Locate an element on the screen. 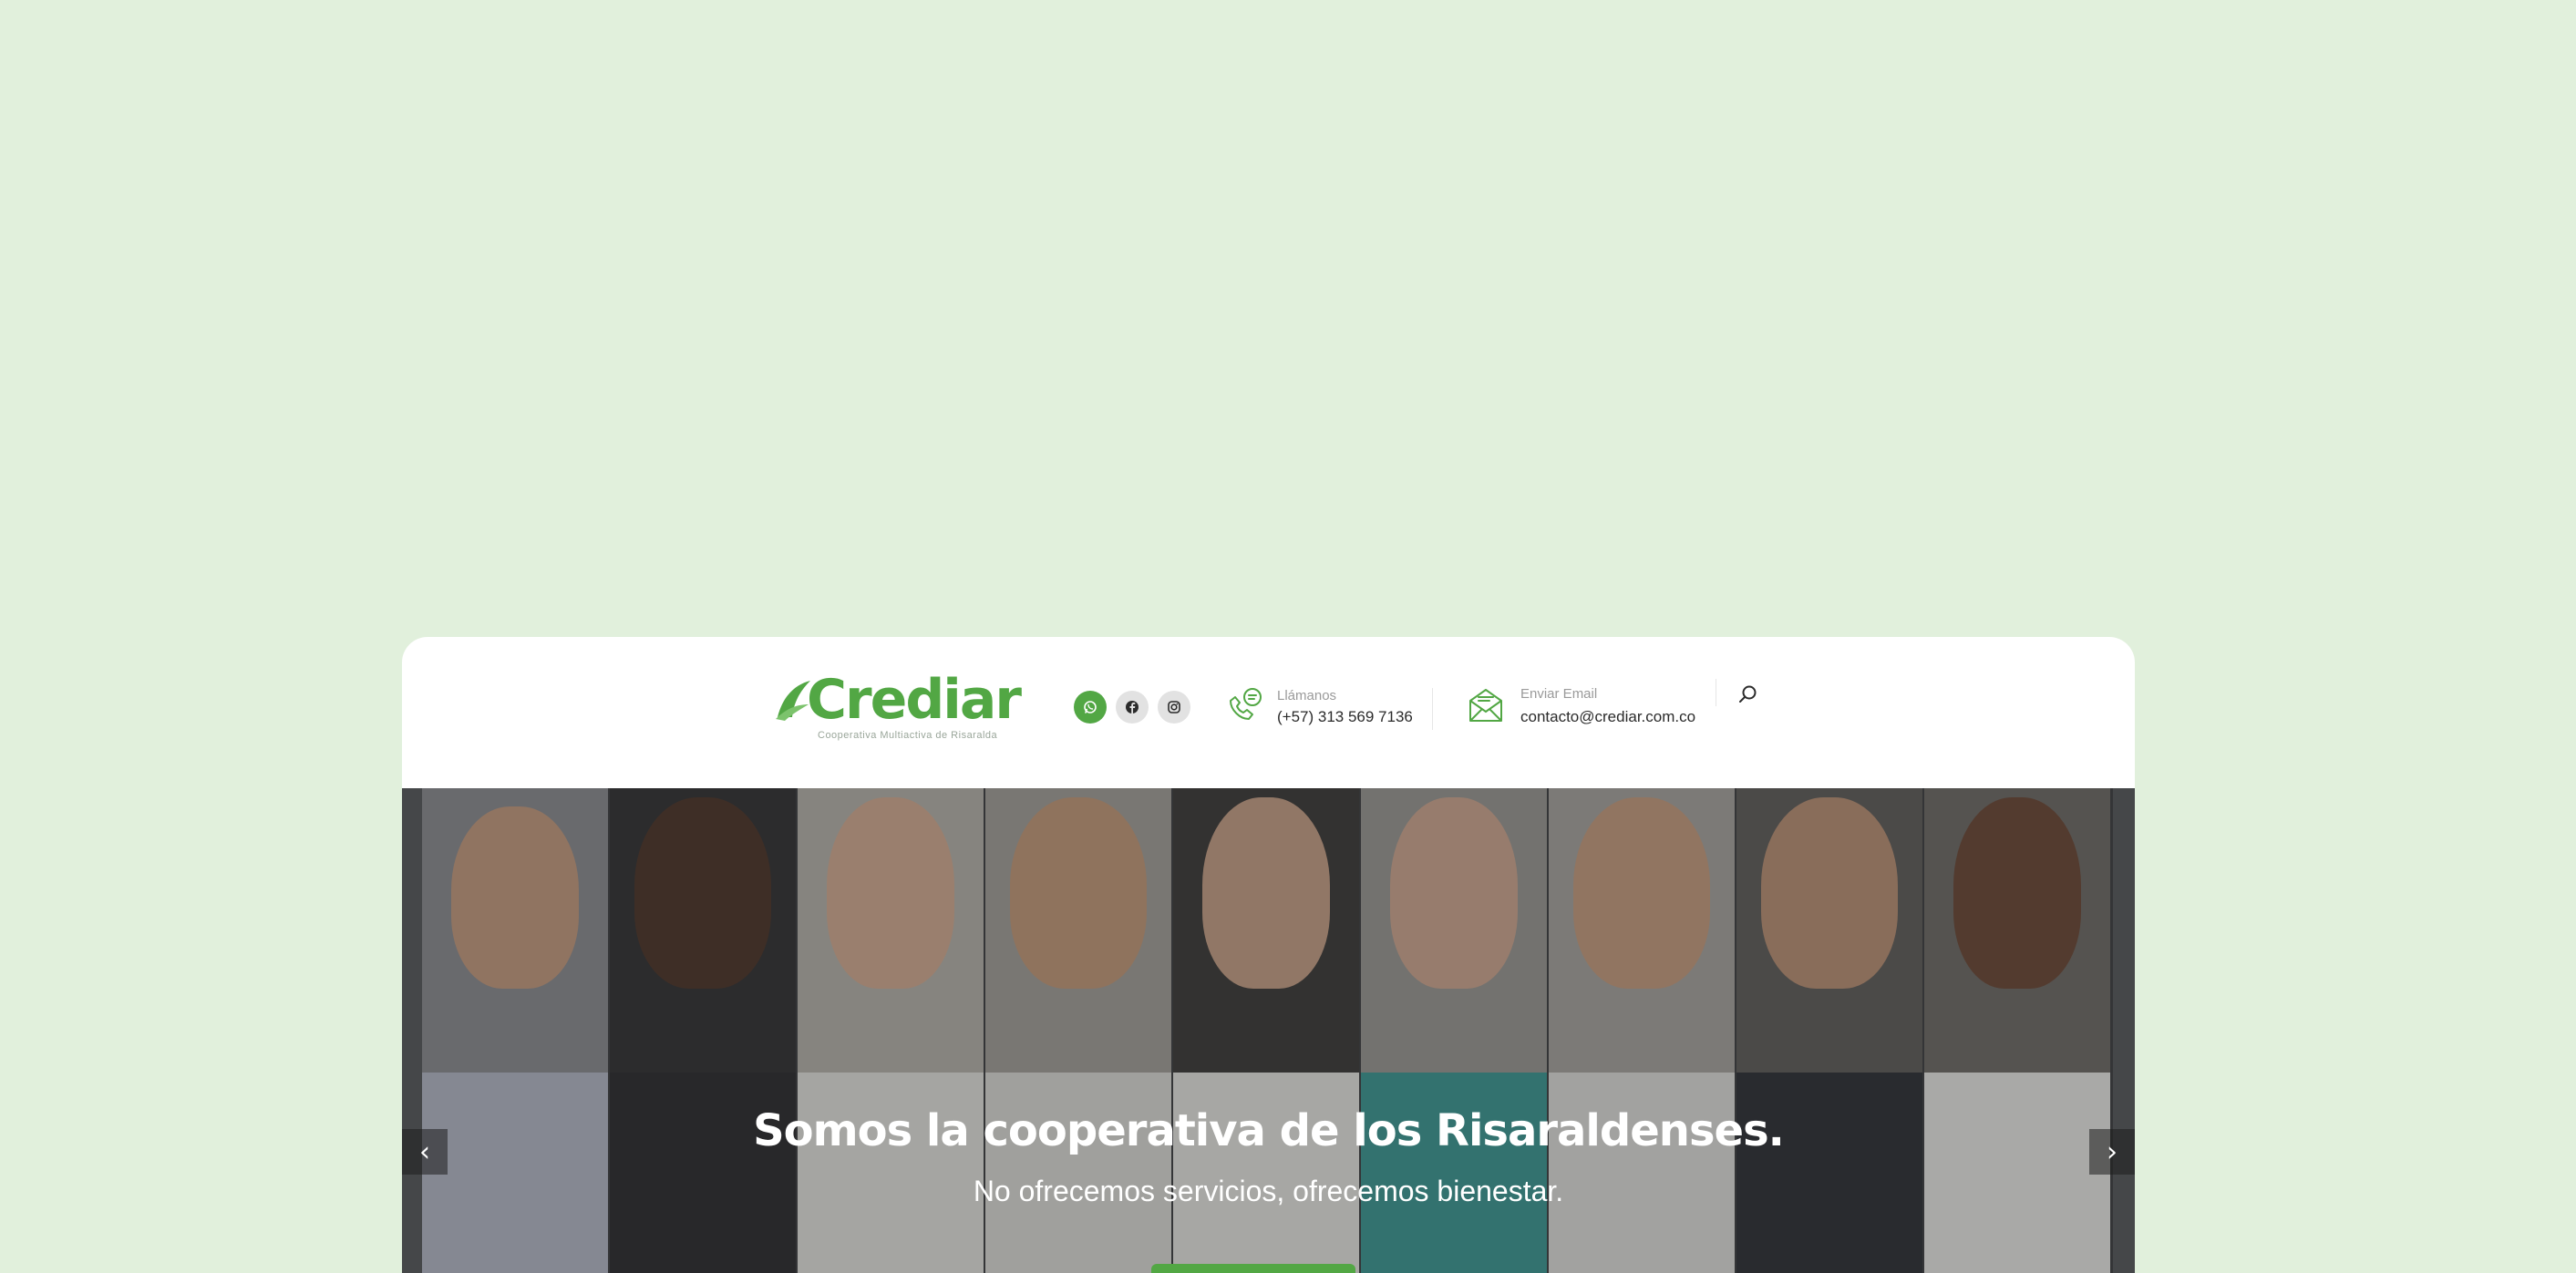 The width and height of the screenshot is (2576, 1273). chevron-left-icon: ‹ is located at coordinates (424, 1152).